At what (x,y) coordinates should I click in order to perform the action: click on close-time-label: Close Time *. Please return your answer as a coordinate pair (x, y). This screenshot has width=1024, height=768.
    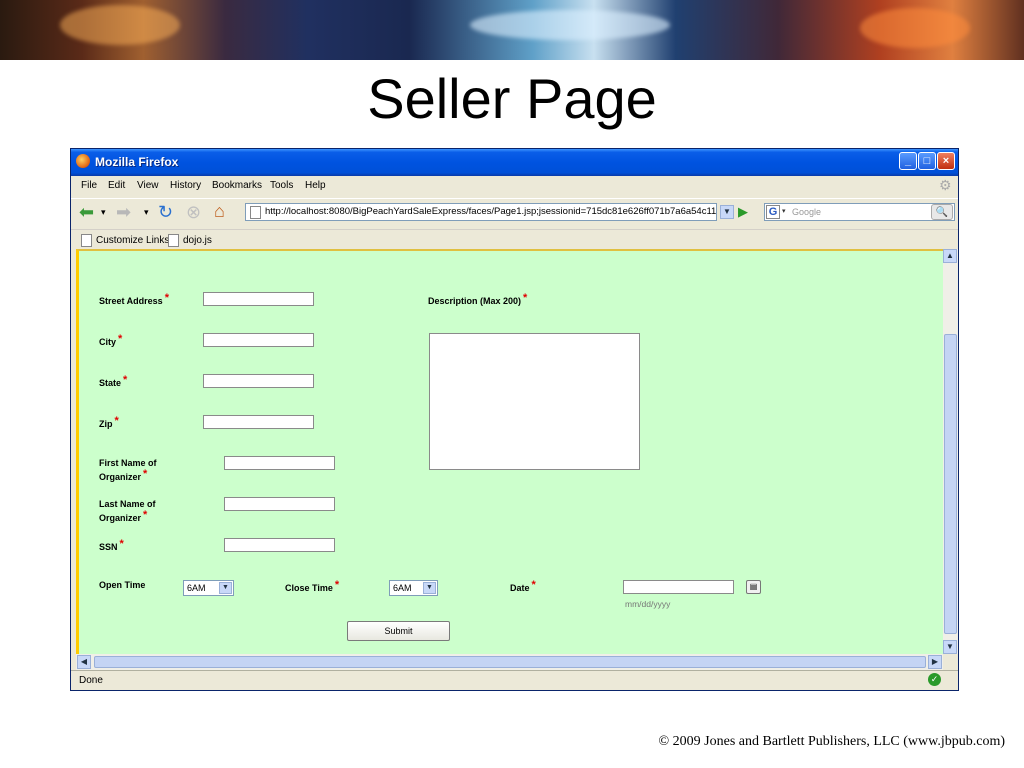
    Looking at the image, I should click on (312, 586).